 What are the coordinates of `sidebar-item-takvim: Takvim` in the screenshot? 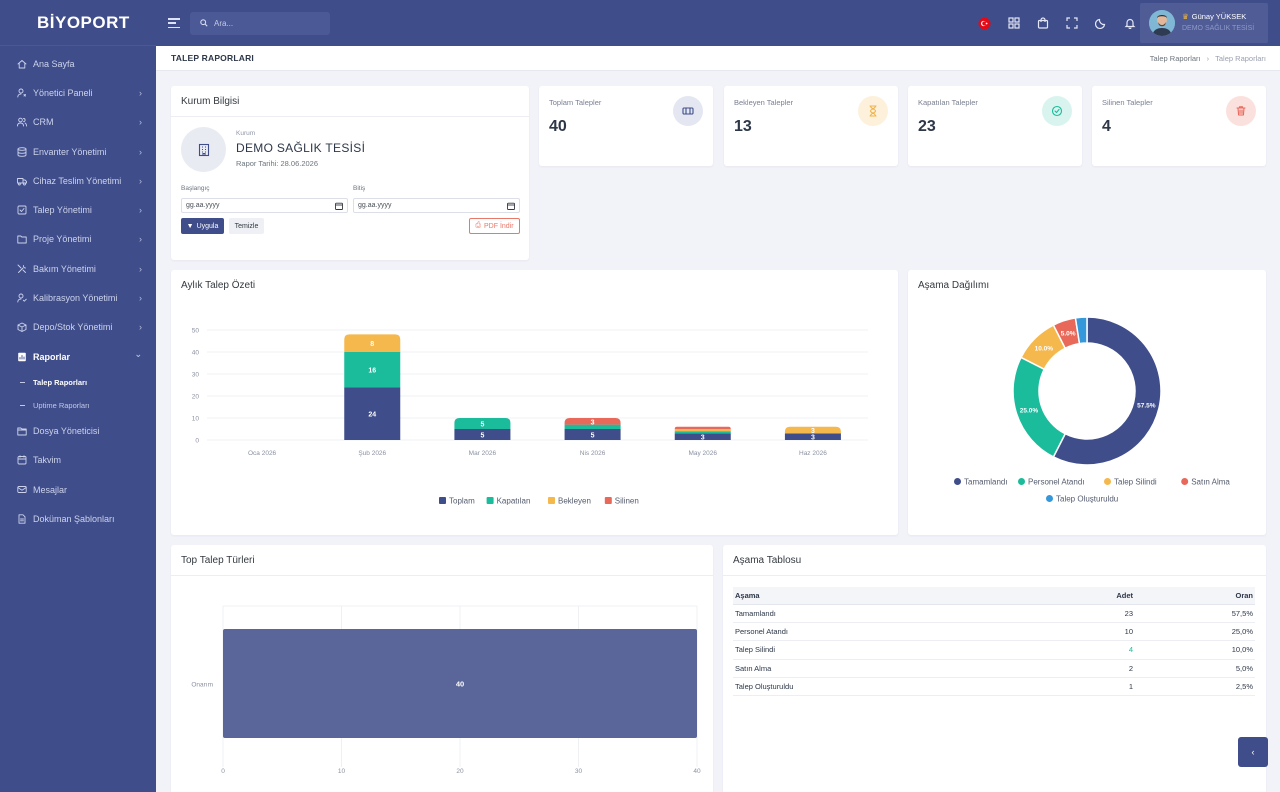 It's located at (78, 460).